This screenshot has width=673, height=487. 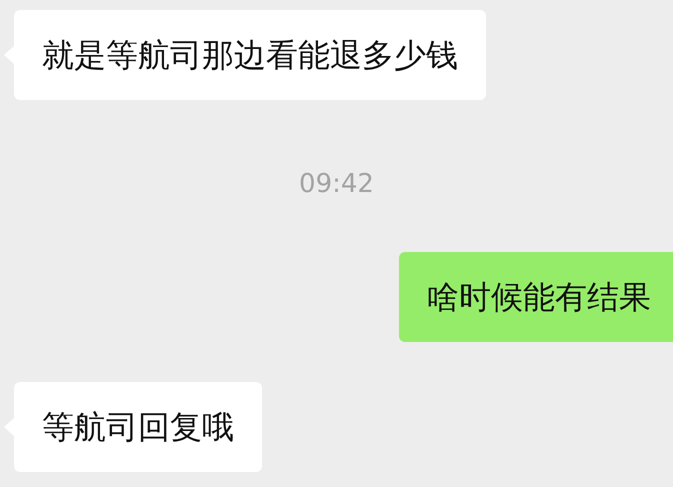 What do you see at coordinates (336, 184) in the screenshot?
I see `timestamp: 09:42` at bounding box center [336, 184].